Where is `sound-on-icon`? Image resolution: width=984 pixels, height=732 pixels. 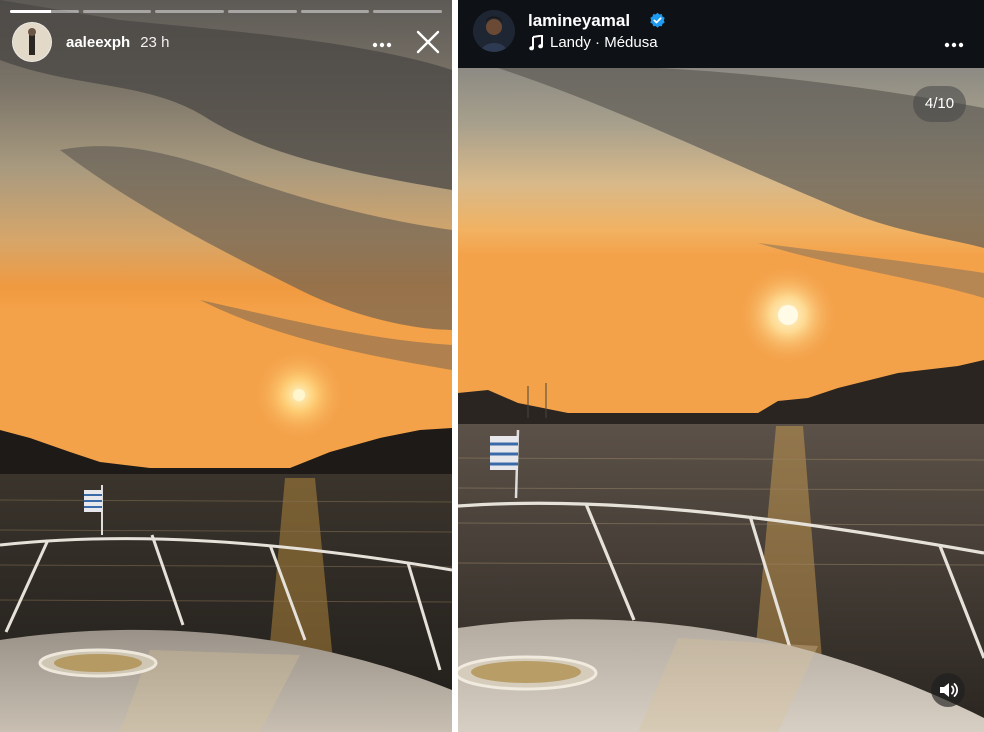
sound-on-icon is located at coordinates (949, 690).